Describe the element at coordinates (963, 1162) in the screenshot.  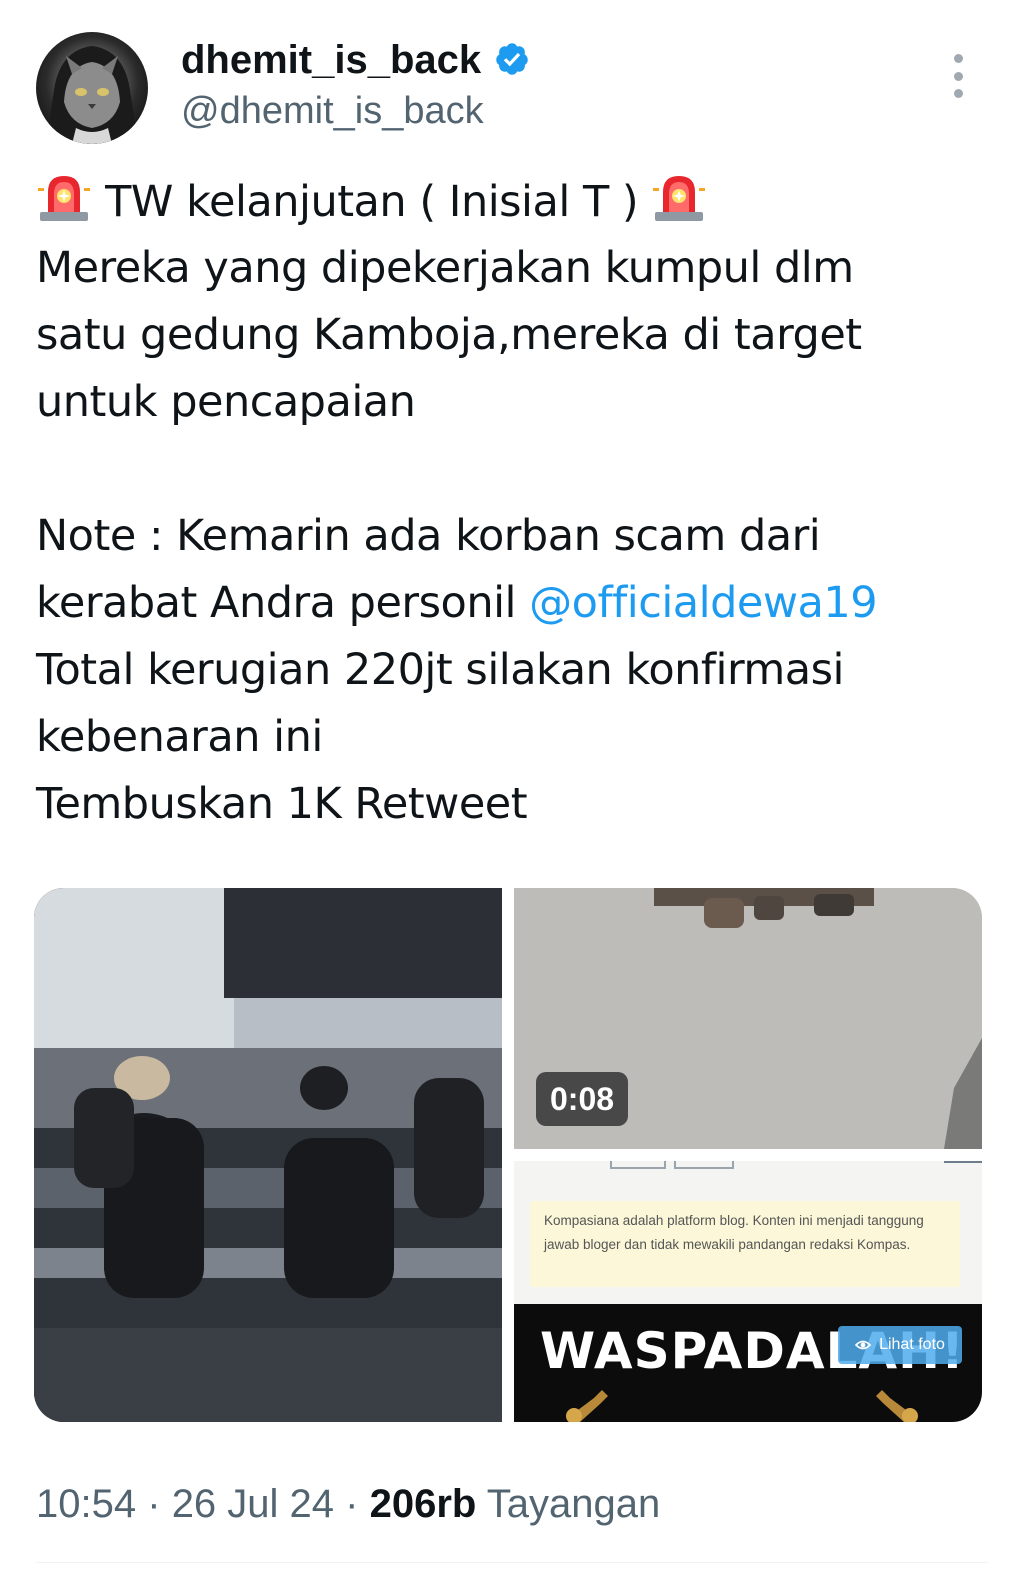
I see `header-line` at that location.